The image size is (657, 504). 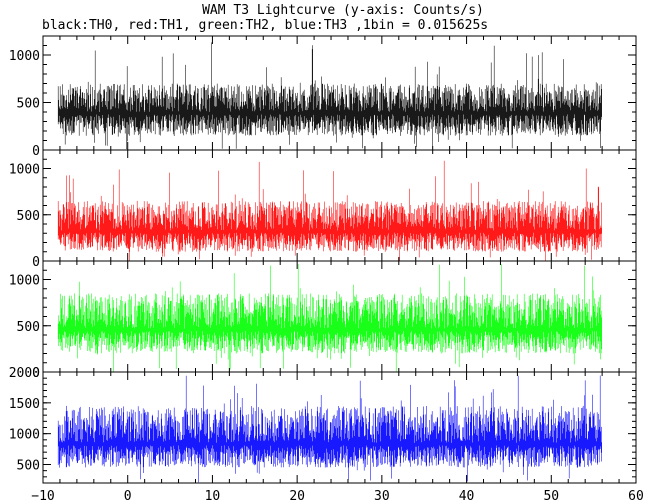 I want to click on x-tick-label: 30, so click(x=382, y=496).